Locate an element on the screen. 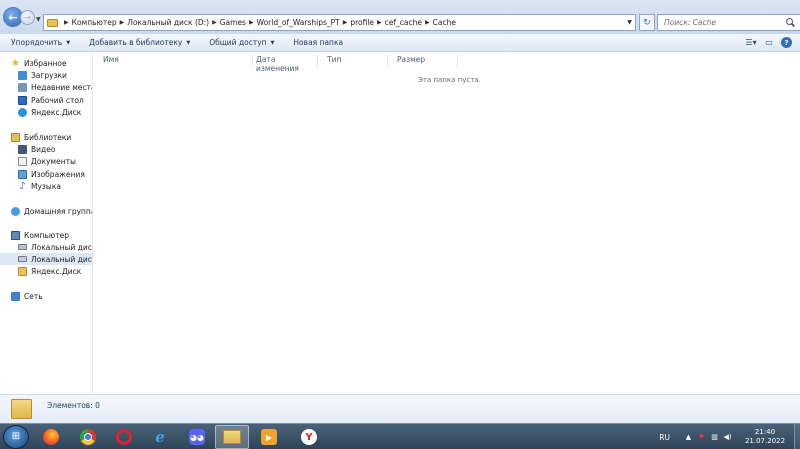 Image resolution: width=800 pixels, height=449 pixels. clock: 21:40 21.07.2022 is located at coordinates (765, 437).